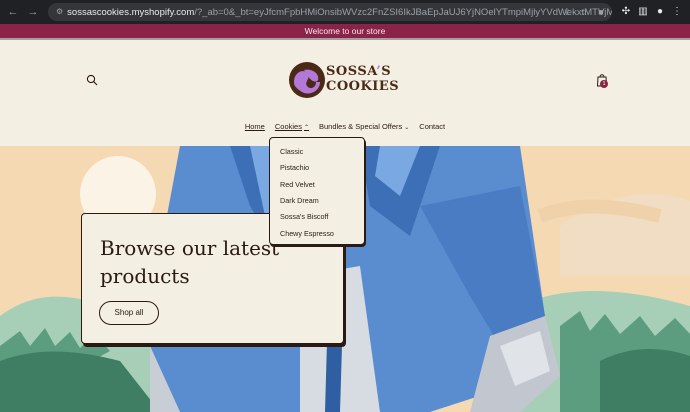  Describe the element at coordinates (33, 12) in the screenshot. I see `forward-icon: →` at that location.